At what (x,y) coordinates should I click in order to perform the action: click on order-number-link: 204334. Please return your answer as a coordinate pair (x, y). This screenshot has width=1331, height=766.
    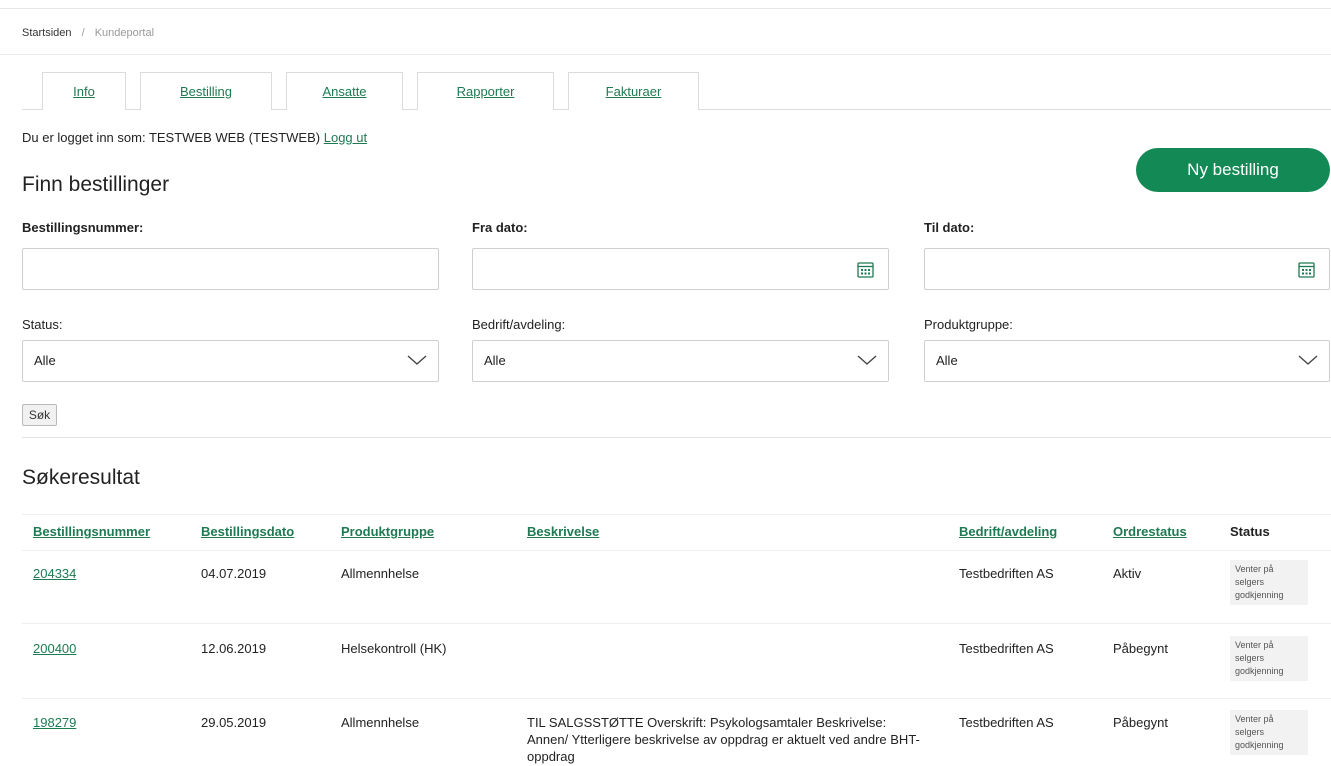
    Looking at the image, I should click on (54, 573).